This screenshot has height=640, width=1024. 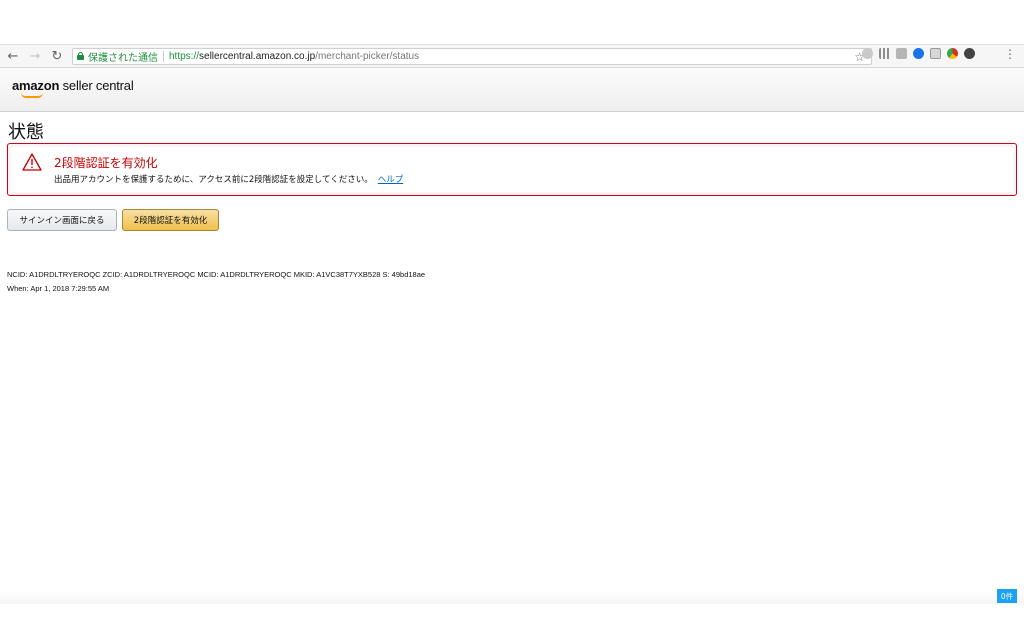 I want to click on warning-triangle-icon, so click(x=32, y=162).